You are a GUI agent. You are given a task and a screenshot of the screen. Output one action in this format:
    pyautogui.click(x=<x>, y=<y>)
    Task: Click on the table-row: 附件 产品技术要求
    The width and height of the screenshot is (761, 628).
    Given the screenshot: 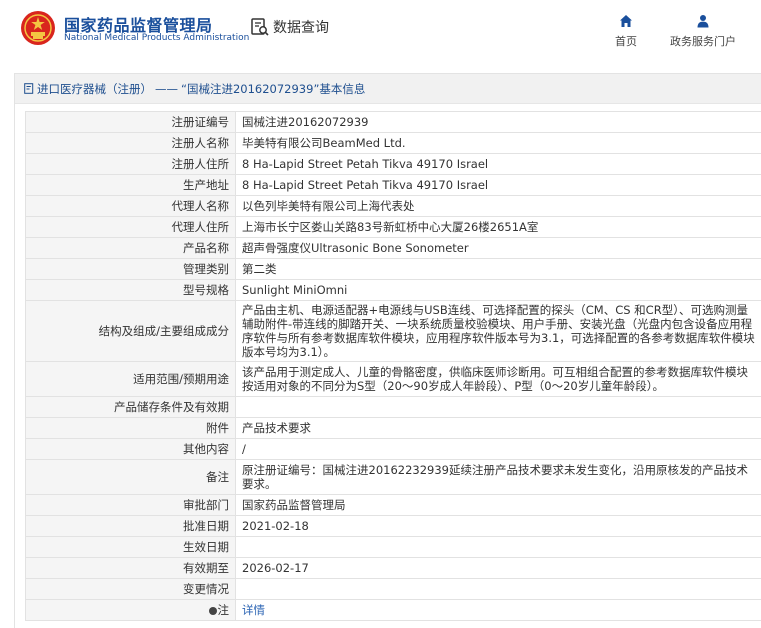 What is the action you would take?
    pyautogui.click(x=393, y=428)
    